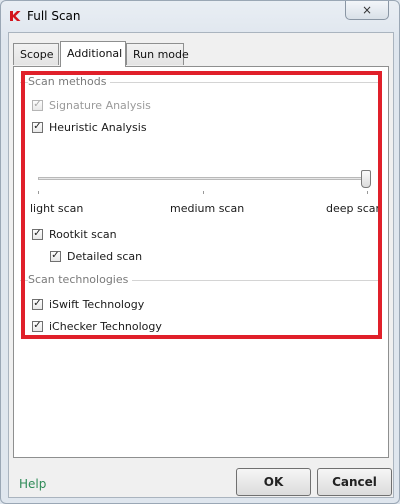  Describe the element at coordinates (15, 16) in the screenshot. I see `kaspersky-k-icon` at that location.